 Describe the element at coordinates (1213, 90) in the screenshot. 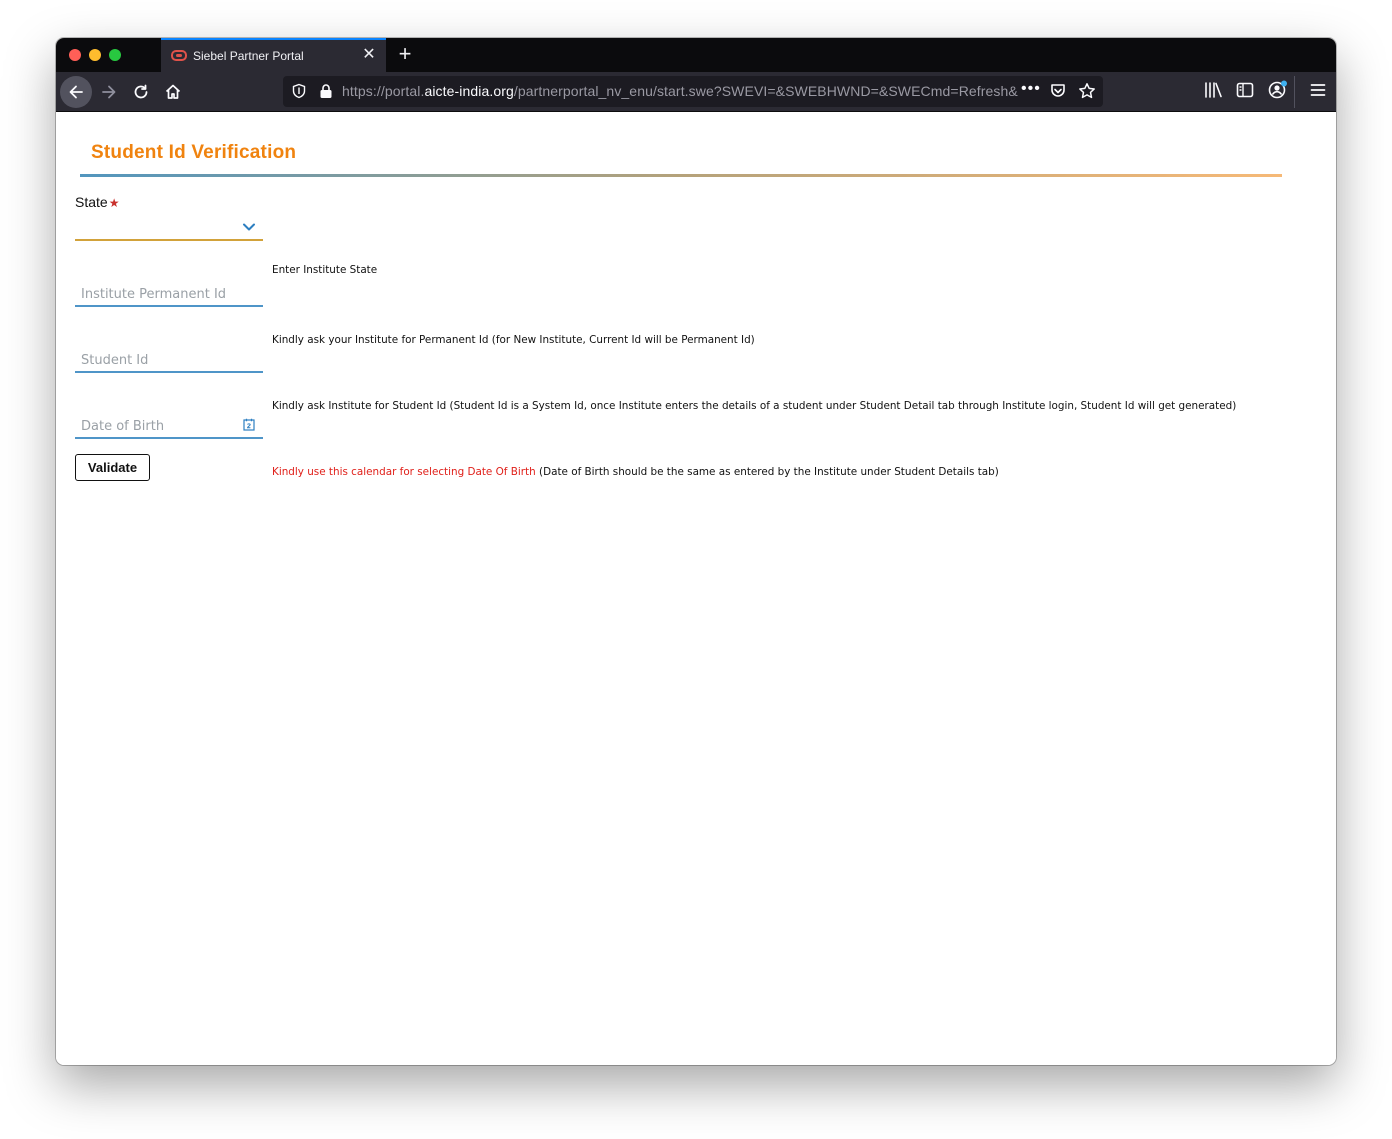

I see `library-icon` at that location.